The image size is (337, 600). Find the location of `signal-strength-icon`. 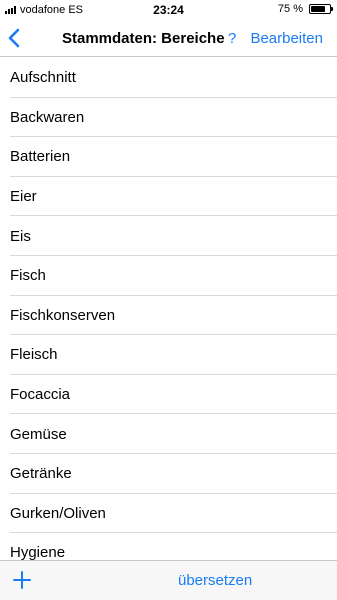

signal-strength-icon is located at coordinates (10, 10).